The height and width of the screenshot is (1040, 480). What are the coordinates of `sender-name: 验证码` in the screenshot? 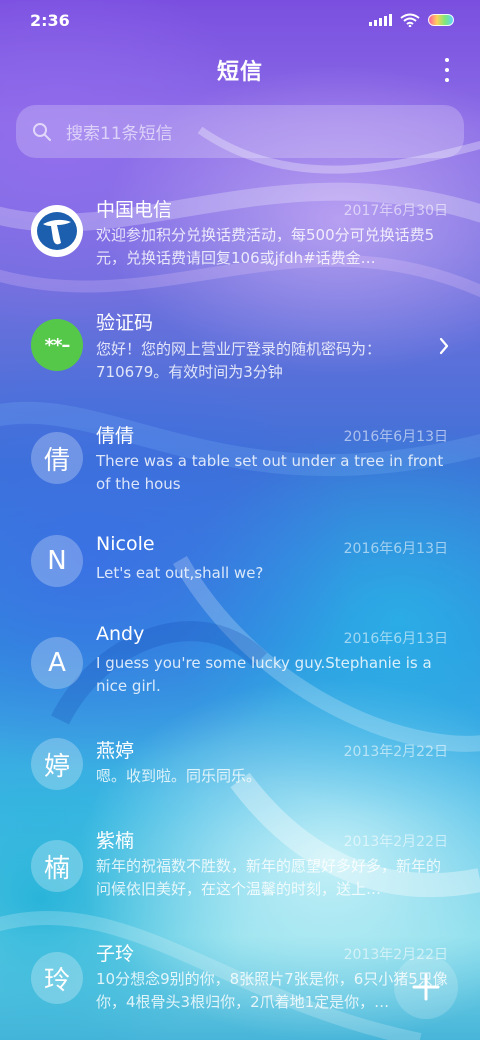 It's located at (125, 323).